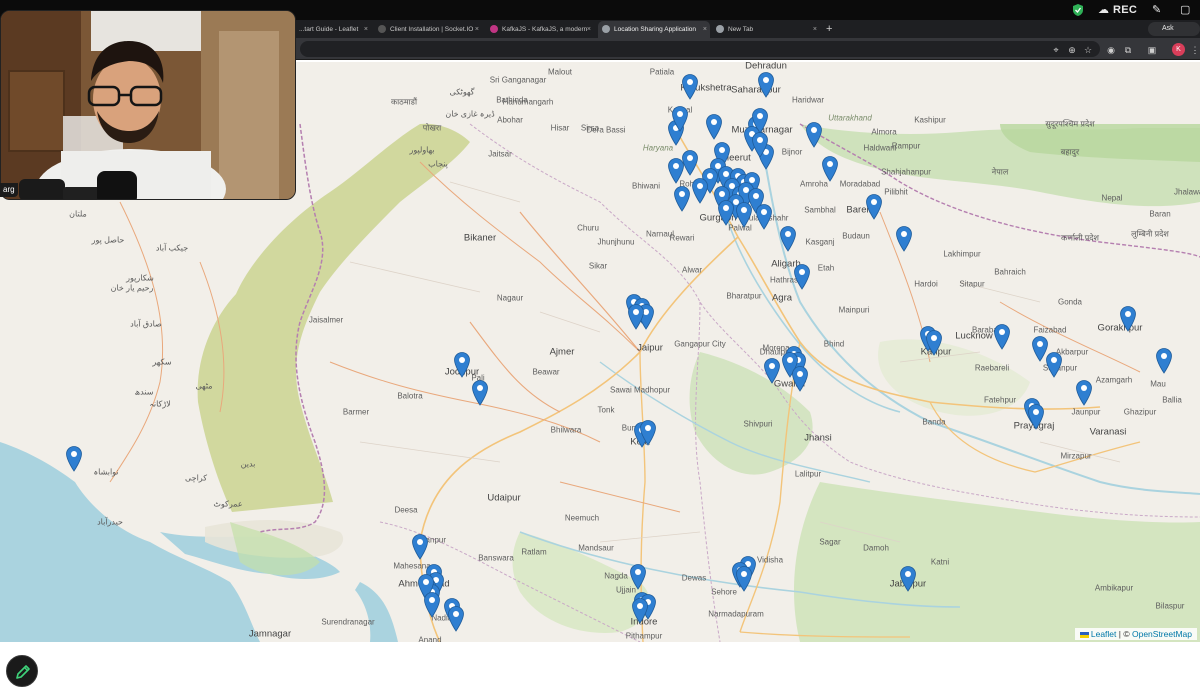 The height and width of the screenshot is (695, 1200). I want to click on extension-icon: ◉, so click(1111, 50).